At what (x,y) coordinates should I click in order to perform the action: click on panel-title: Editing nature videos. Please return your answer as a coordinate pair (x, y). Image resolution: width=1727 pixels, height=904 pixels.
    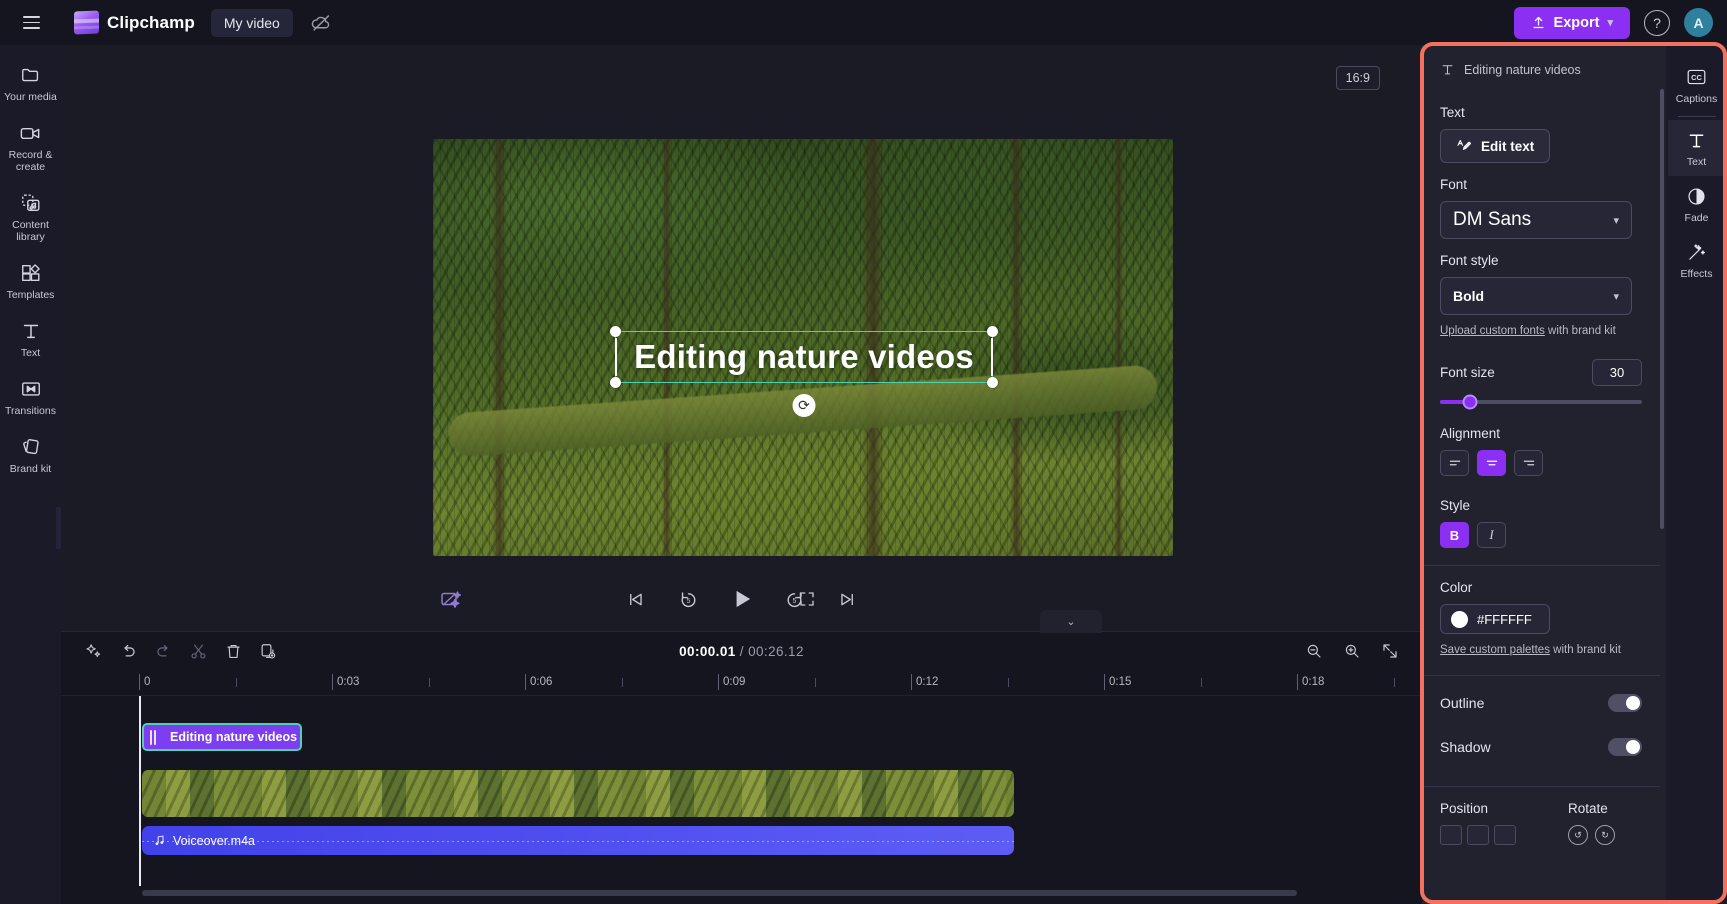
    Looking at the image, I should click on (1522, 69).